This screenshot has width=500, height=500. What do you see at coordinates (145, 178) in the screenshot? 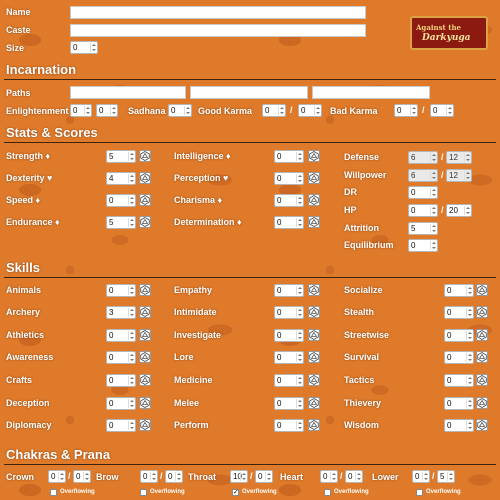
I see `dexterity-roll-button` at bounding box center [145, 178].